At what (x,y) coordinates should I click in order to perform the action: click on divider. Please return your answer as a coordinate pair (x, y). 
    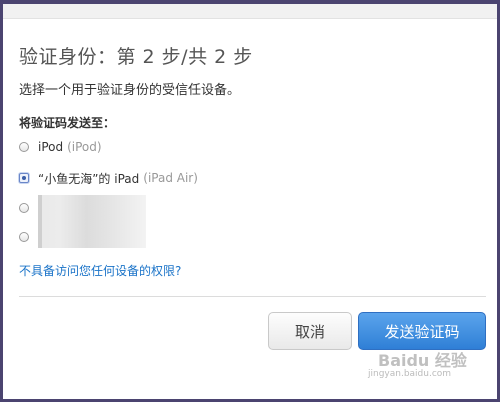
    Looking at the image, I should click on (252, 296).